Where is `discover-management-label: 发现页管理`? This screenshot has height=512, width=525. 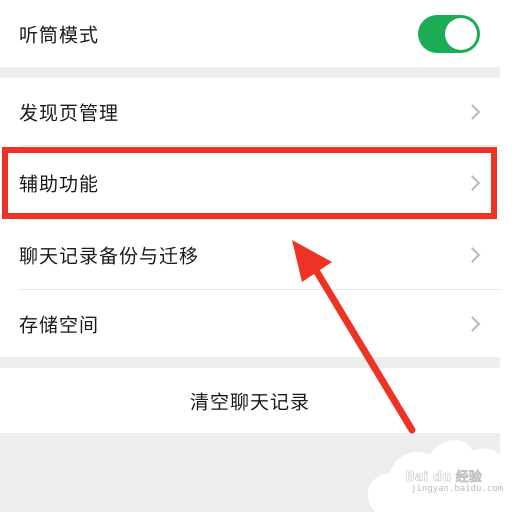 discover-management-label: 发现页管理 is located at coordinates (69, 113).